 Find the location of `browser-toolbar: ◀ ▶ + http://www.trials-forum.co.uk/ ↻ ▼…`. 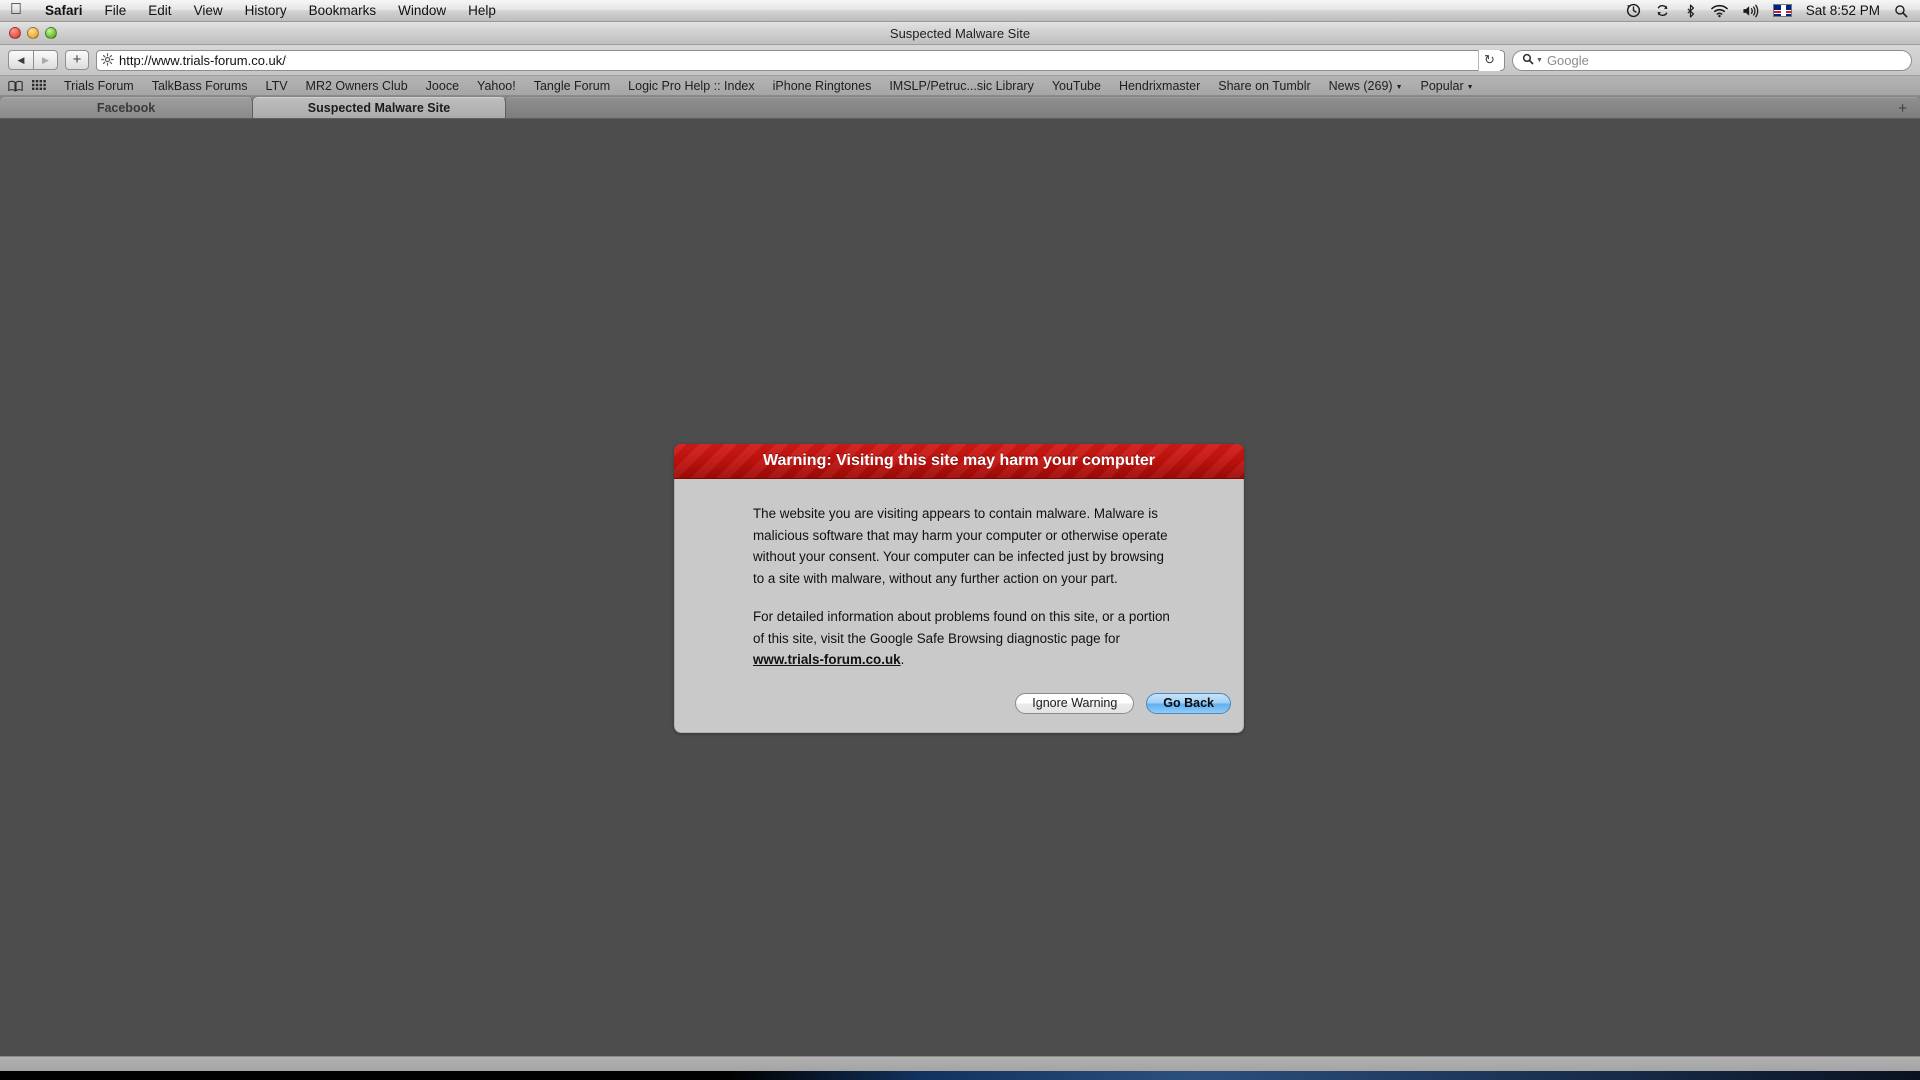

browser-toolbar: ◀ ▶ + http://www.trials-forum.co.uk/ ↻ ▼… is located at coordinates (960, 60).